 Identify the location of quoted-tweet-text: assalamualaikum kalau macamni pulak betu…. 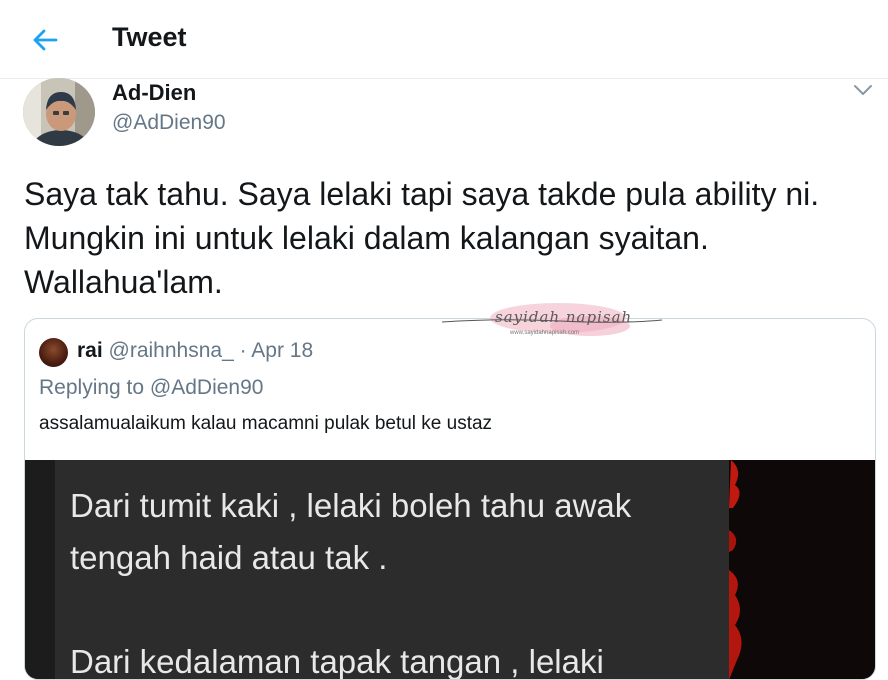
(266, 423).